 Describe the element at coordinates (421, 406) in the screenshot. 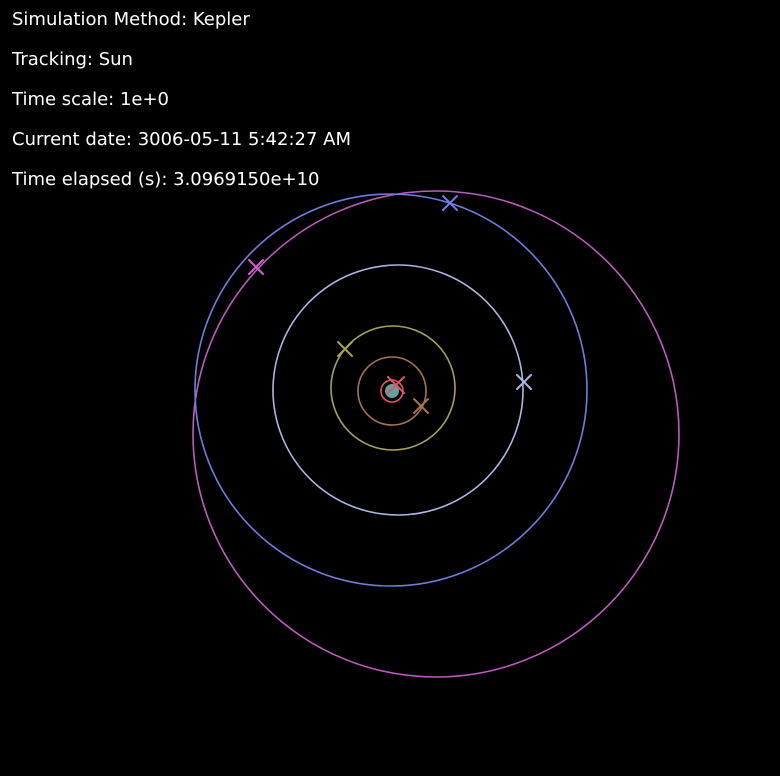

I see `venus-marker` at that location.